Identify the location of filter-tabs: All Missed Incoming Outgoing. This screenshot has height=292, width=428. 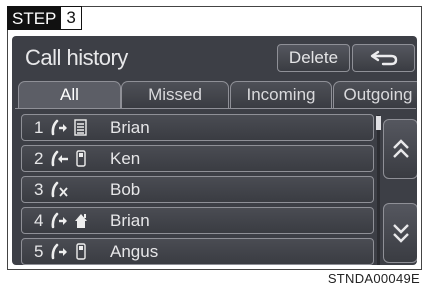
(214, 94).